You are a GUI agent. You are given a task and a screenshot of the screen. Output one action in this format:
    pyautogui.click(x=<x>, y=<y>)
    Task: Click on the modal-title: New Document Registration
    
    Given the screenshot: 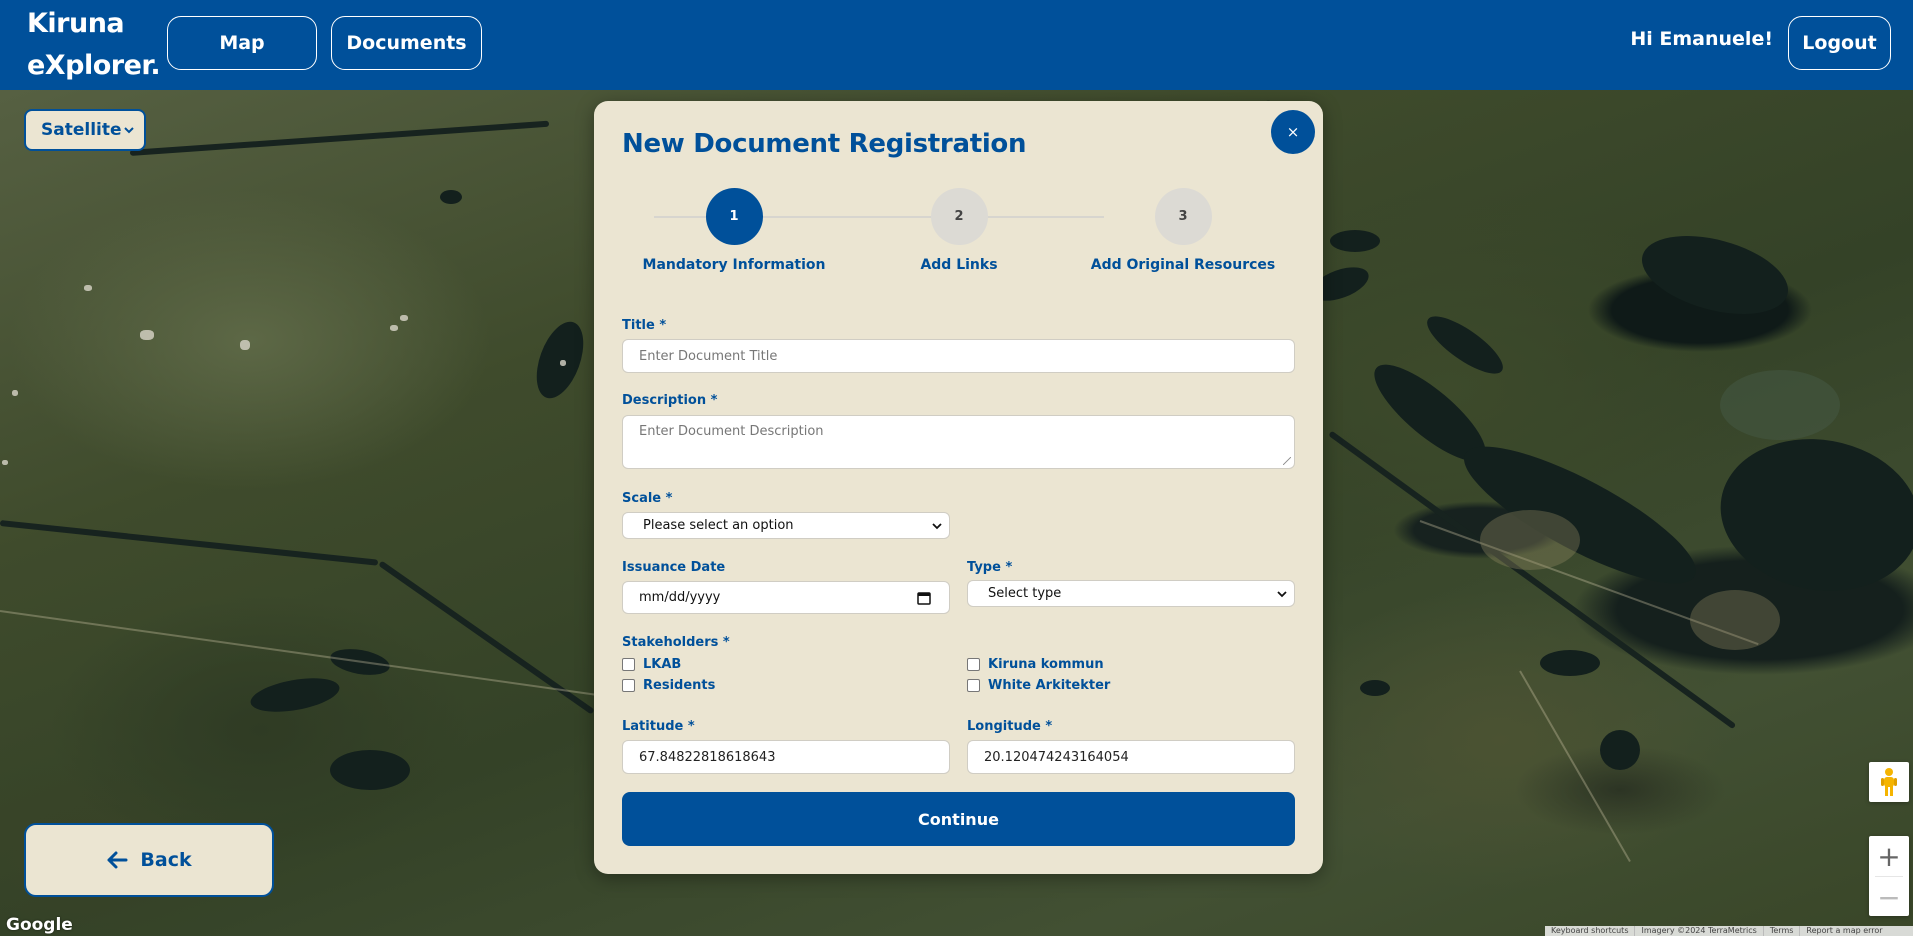 What is the action you would take?
    pyautogui.click(x=824, y=144)
    